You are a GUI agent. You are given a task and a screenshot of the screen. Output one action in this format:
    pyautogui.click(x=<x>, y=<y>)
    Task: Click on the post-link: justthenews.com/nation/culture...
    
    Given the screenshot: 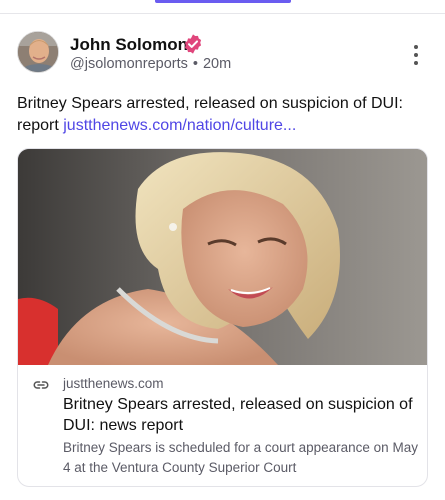 What is the action you would take?
    pyautogui.click(x=179, y=125)
    